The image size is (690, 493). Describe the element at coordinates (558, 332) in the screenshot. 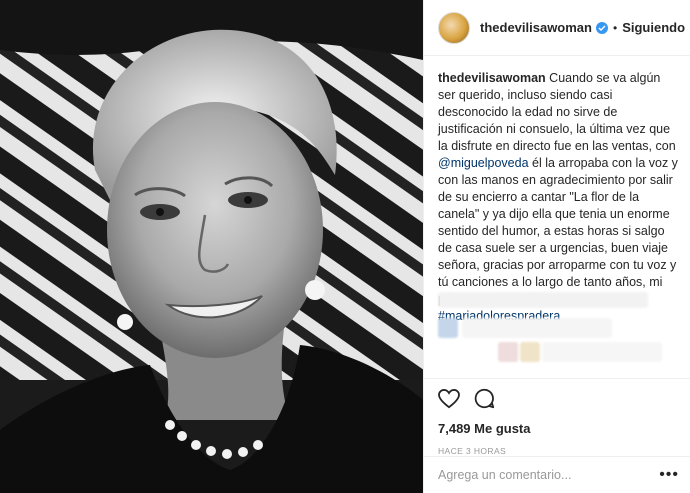

I see `blurred-comments` at that location.